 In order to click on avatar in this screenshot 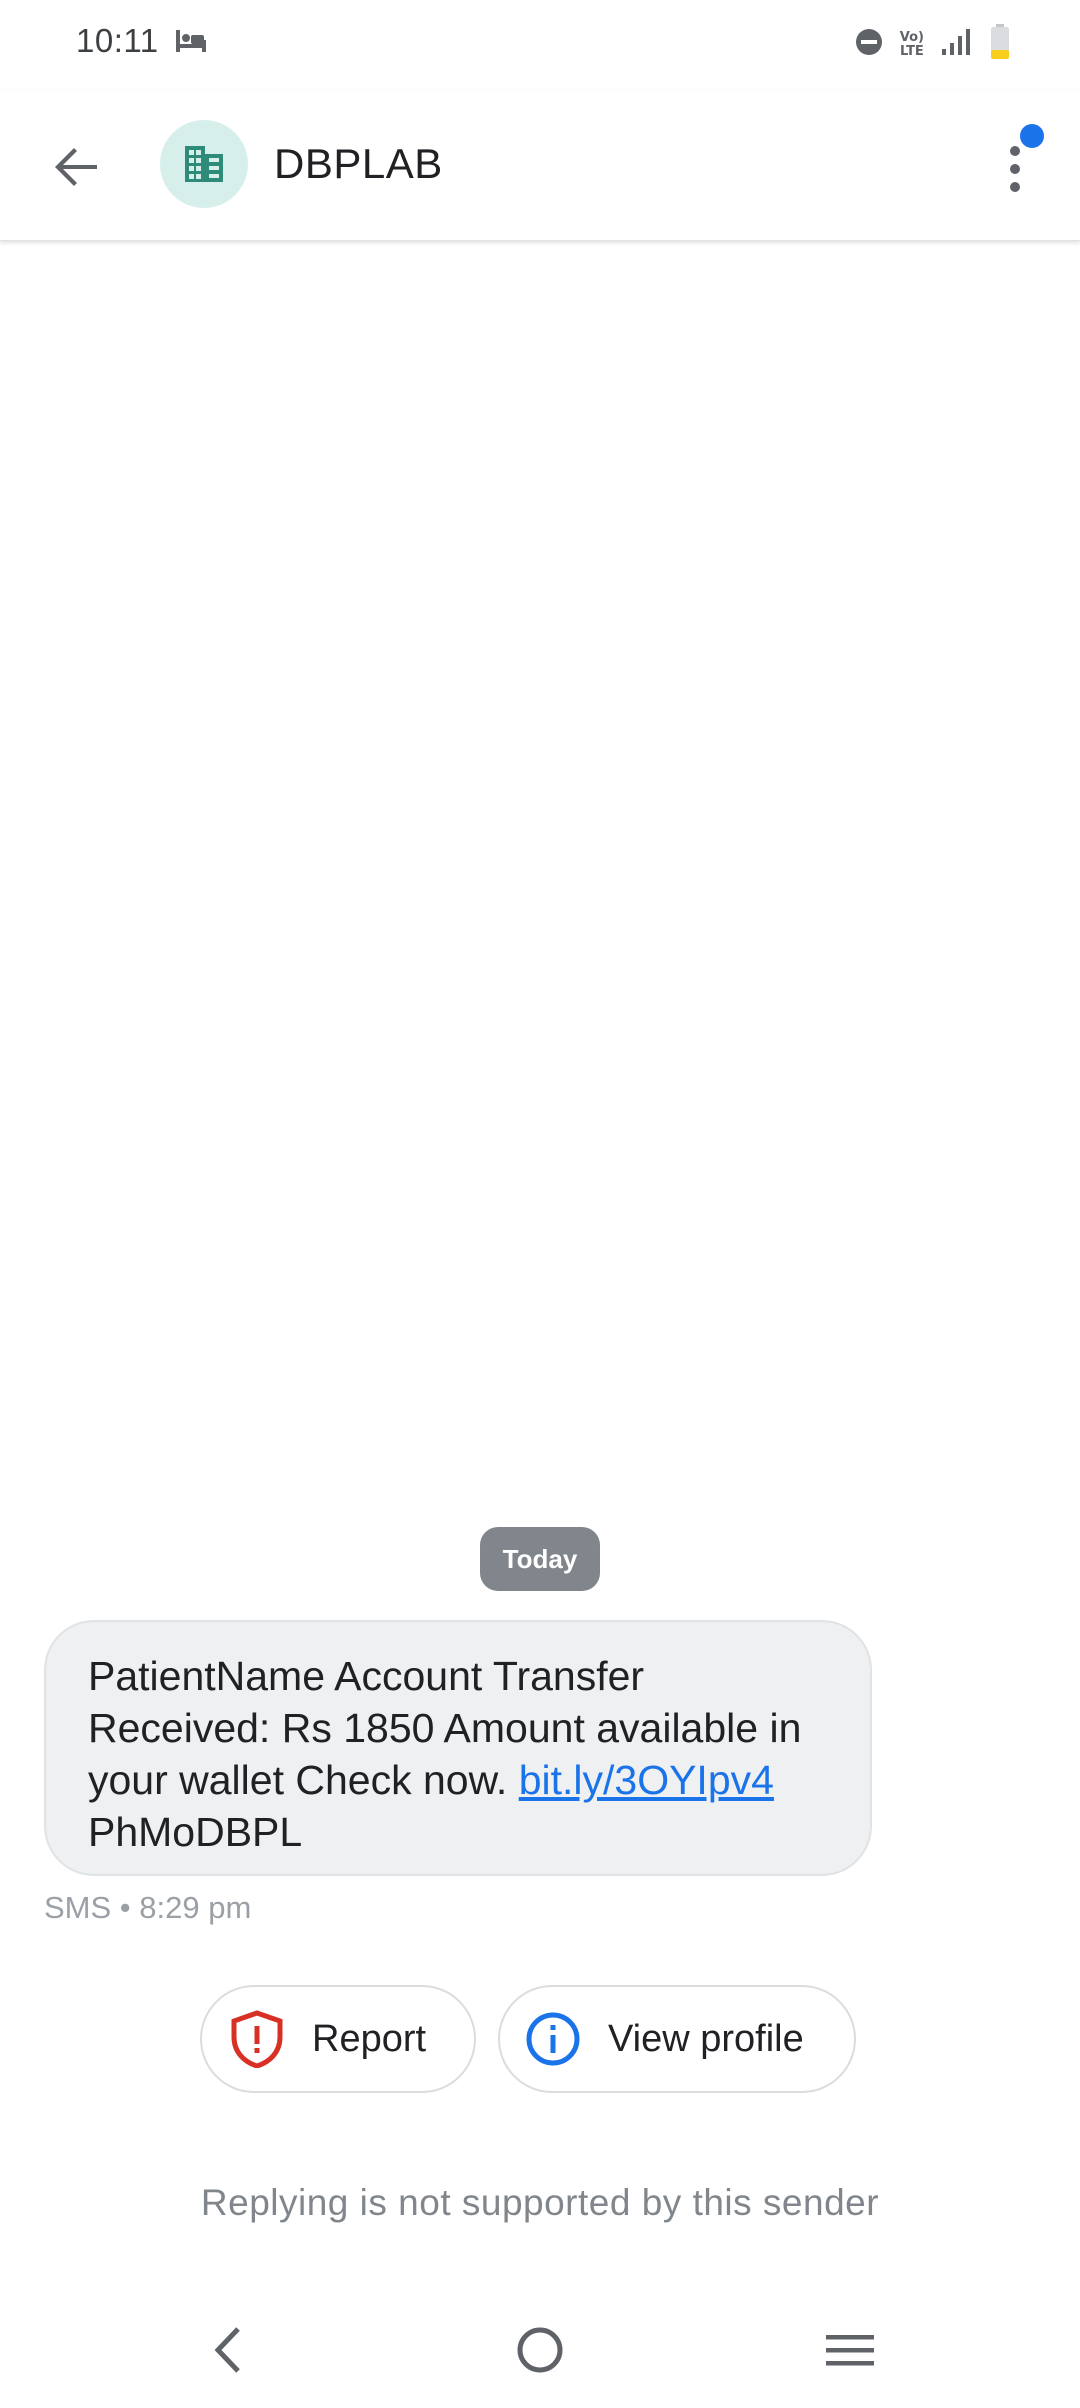, I will do `click(204, 164)`.